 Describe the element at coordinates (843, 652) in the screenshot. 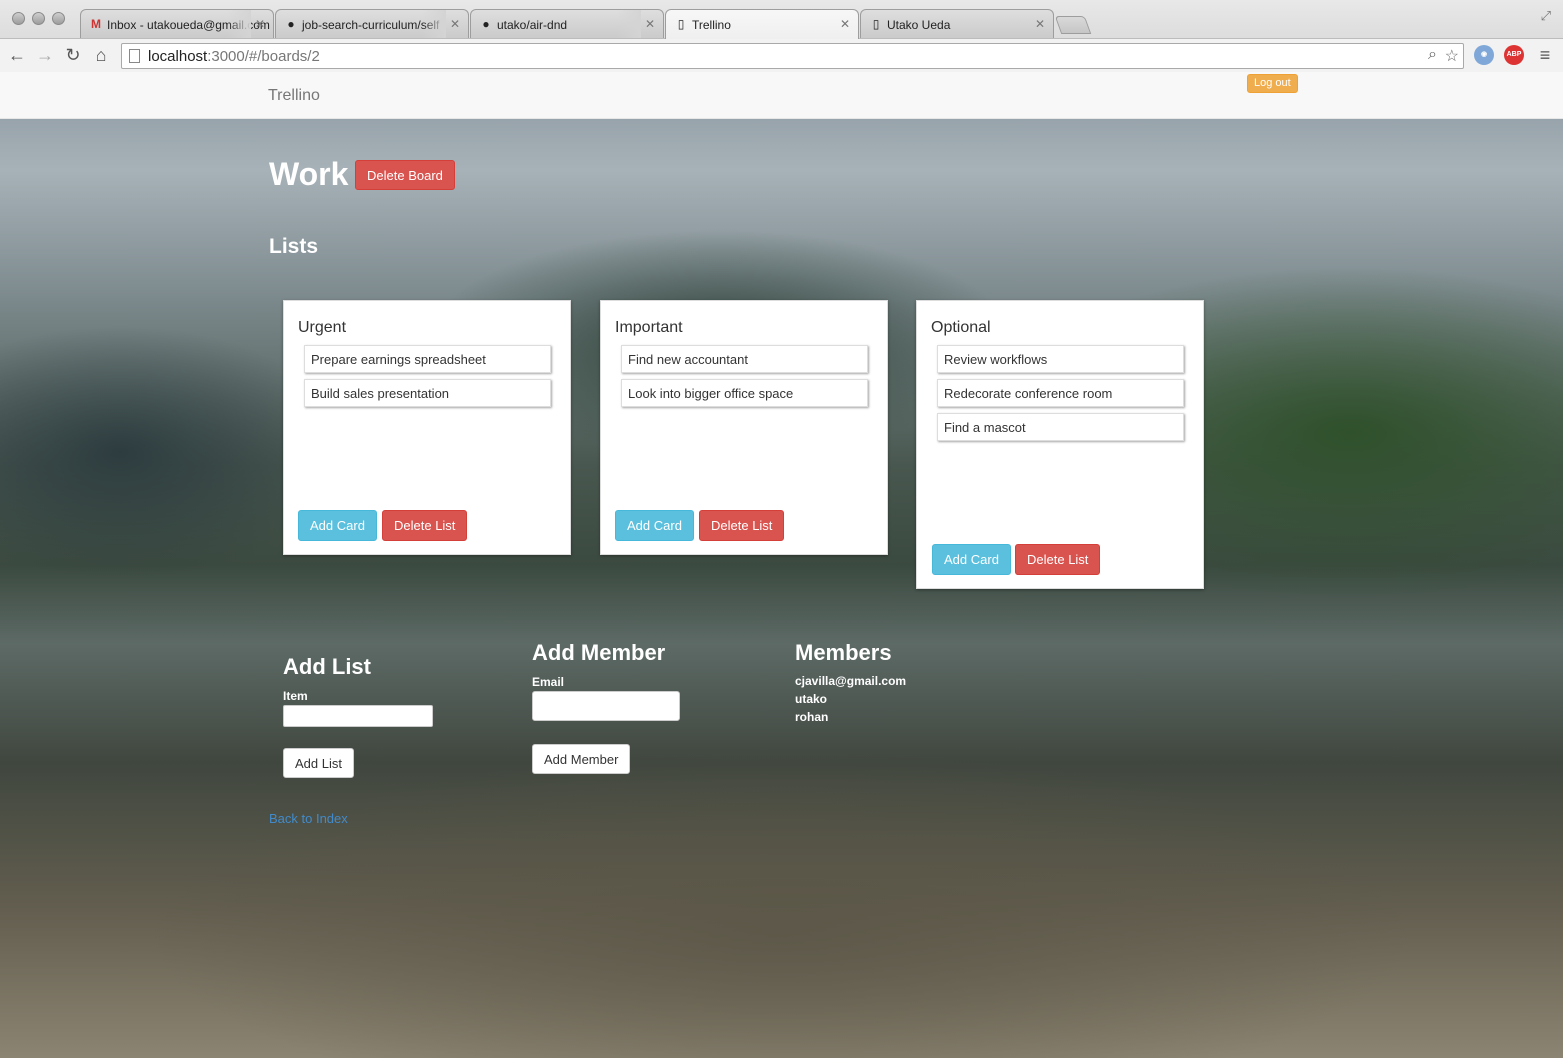

I see `members-heading: Members` at that location.